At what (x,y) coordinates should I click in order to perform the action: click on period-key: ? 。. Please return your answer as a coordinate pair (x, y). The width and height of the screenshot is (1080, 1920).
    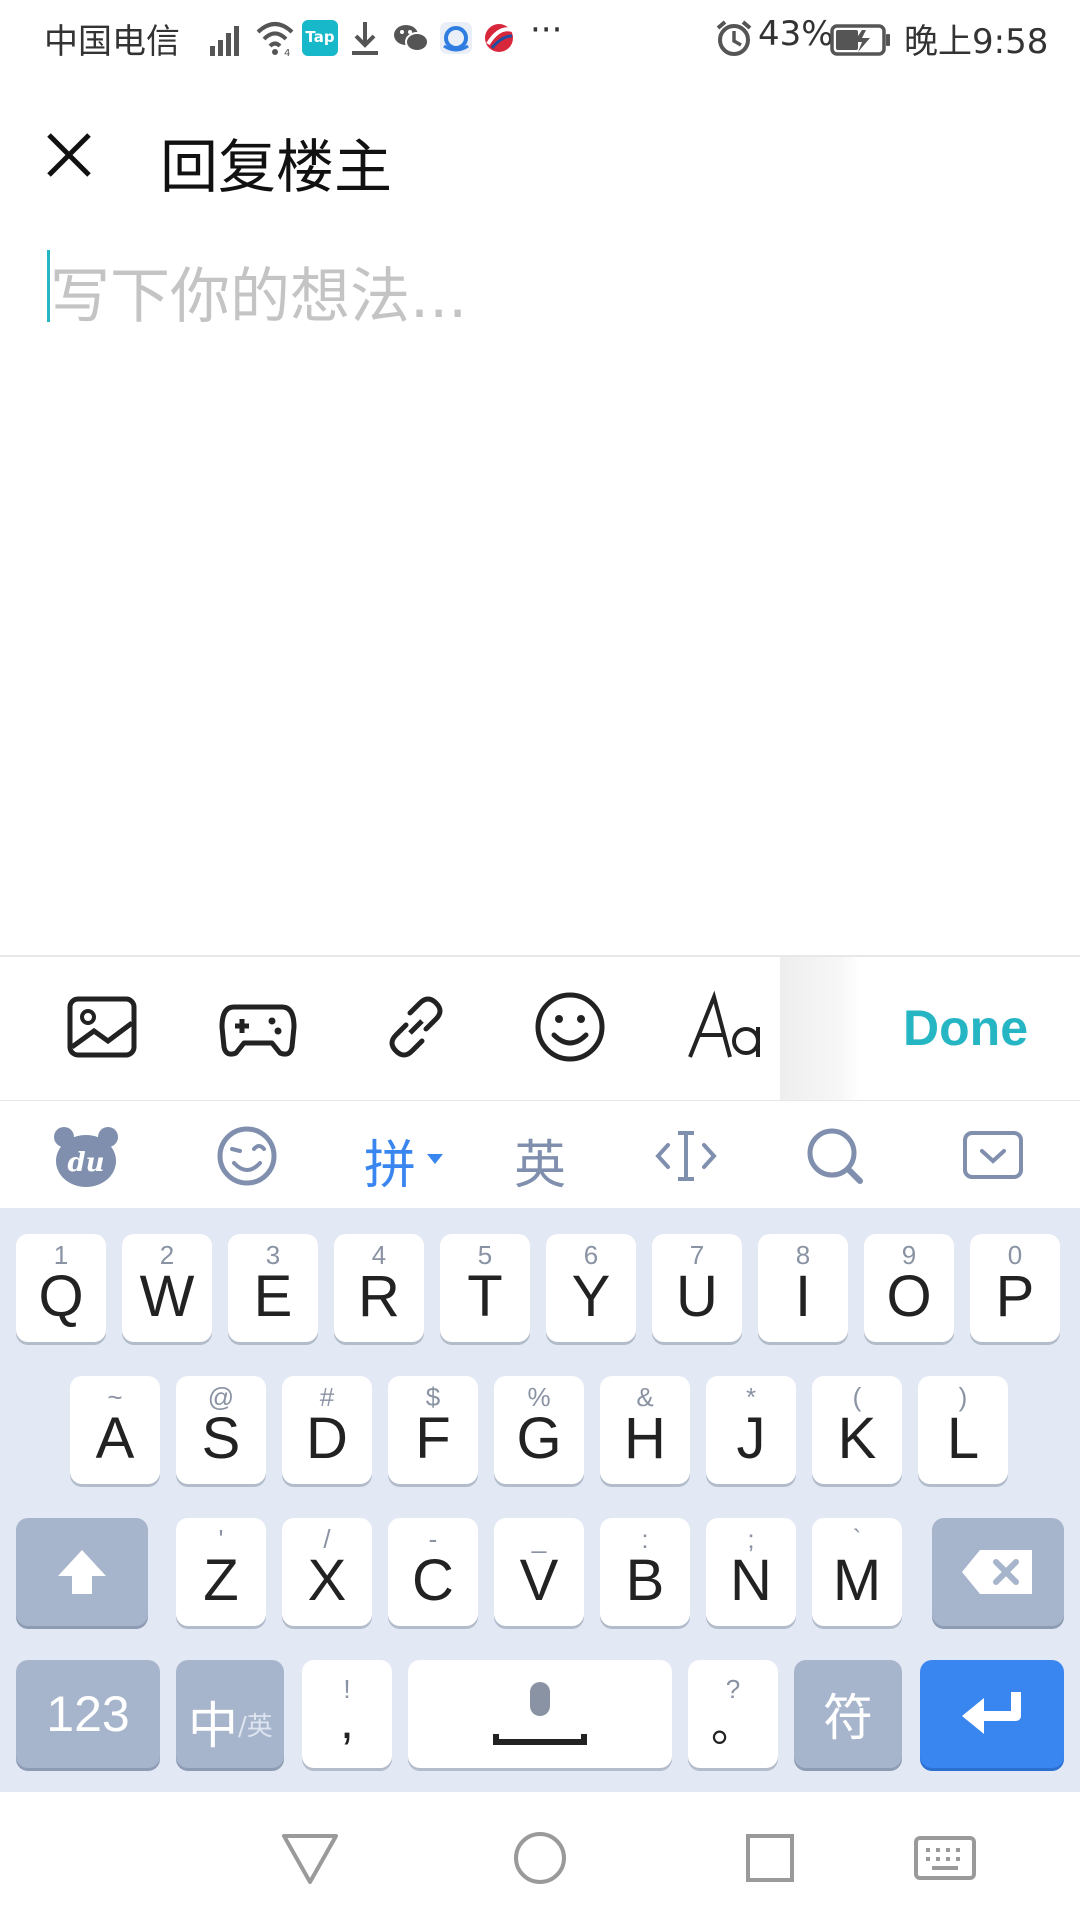
    Looking at the image, I should click on (733, 1714).